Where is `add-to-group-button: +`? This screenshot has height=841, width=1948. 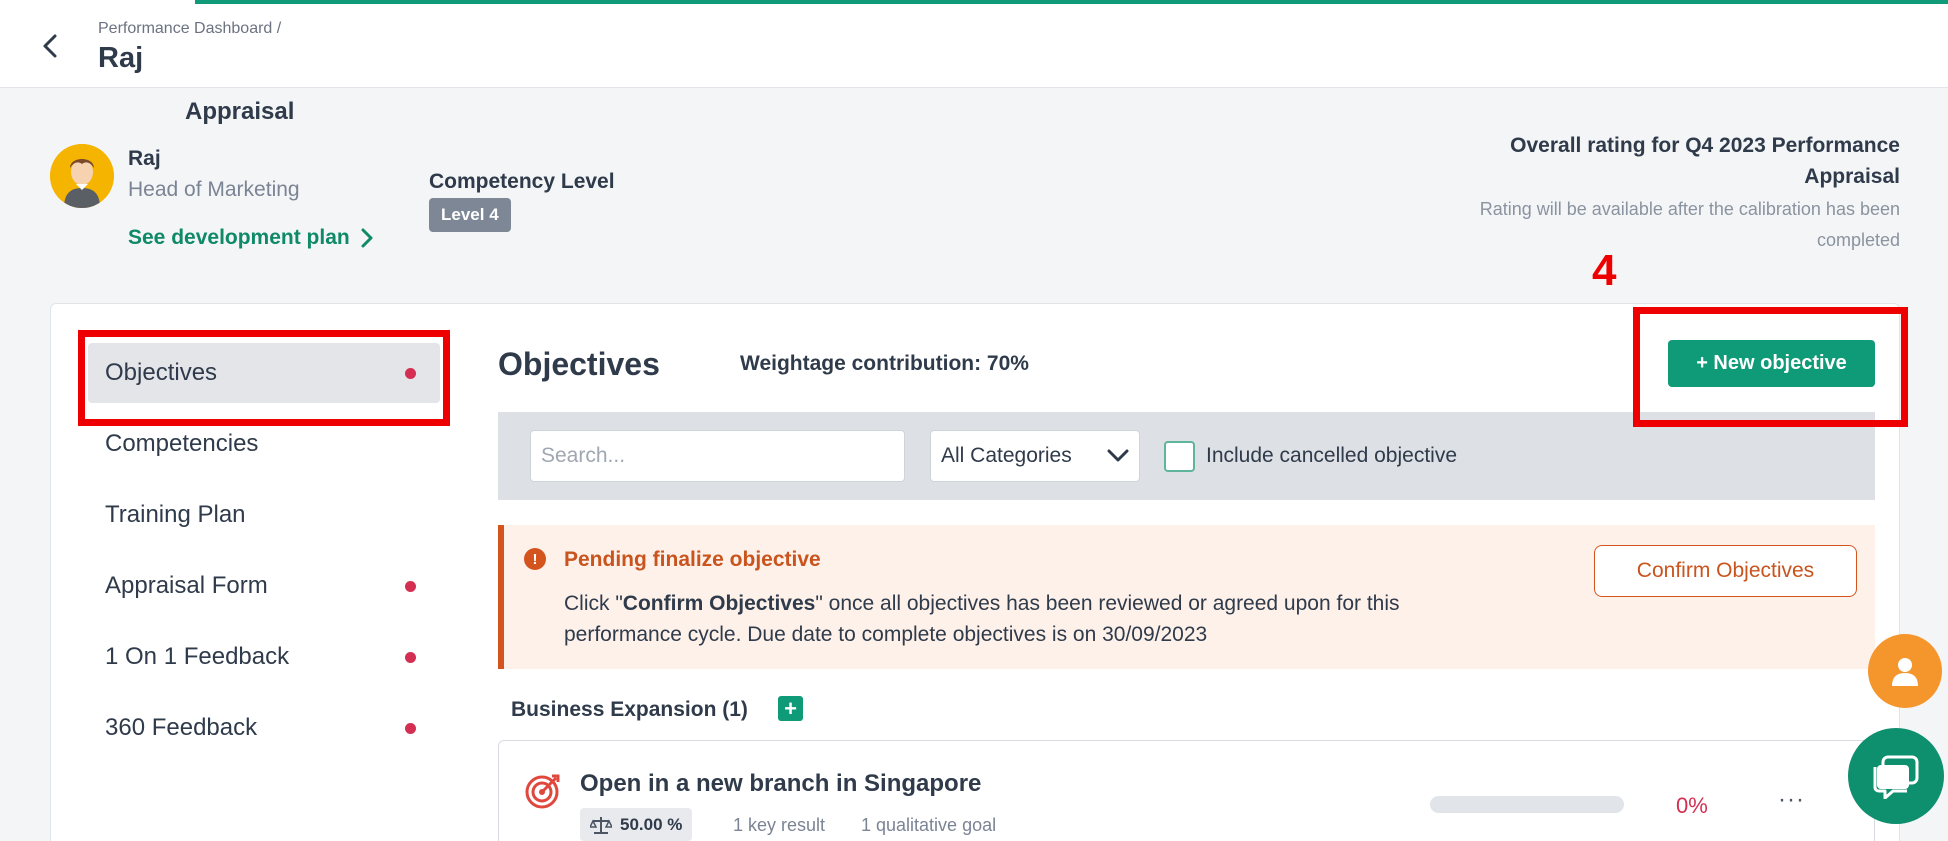
add-to-group-button: + is located at coordinates (790, 708).